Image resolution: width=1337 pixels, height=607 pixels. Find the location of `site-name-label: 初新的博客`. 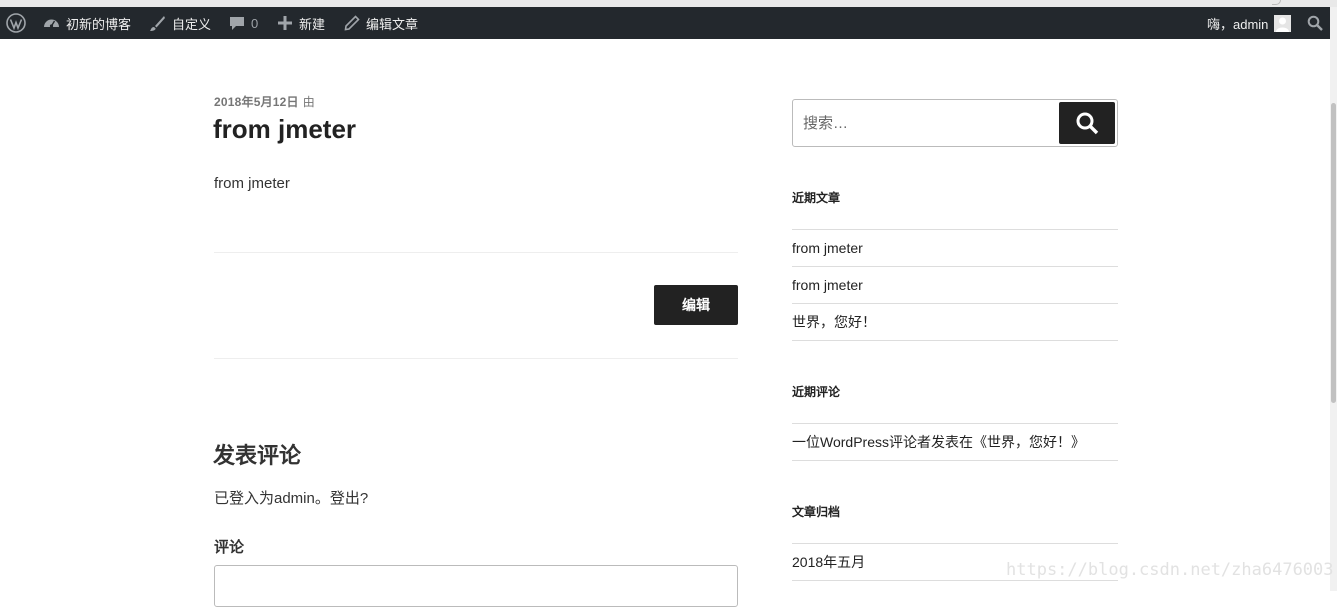

site-name-label: 初新的博客 is located at coordinates (99, 24).